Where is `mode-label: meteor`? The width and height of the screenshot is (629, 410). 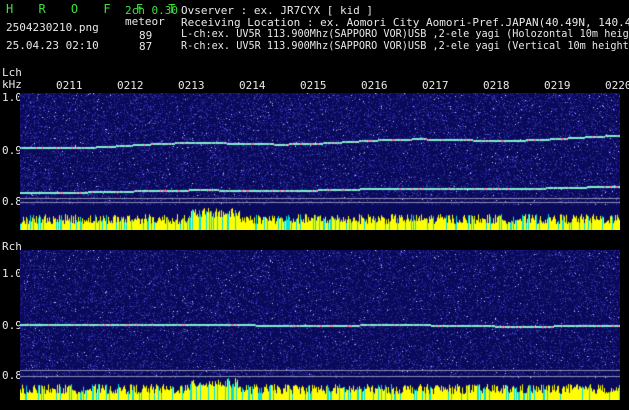
mode-label: meteor is located at coordinates (145, 21).